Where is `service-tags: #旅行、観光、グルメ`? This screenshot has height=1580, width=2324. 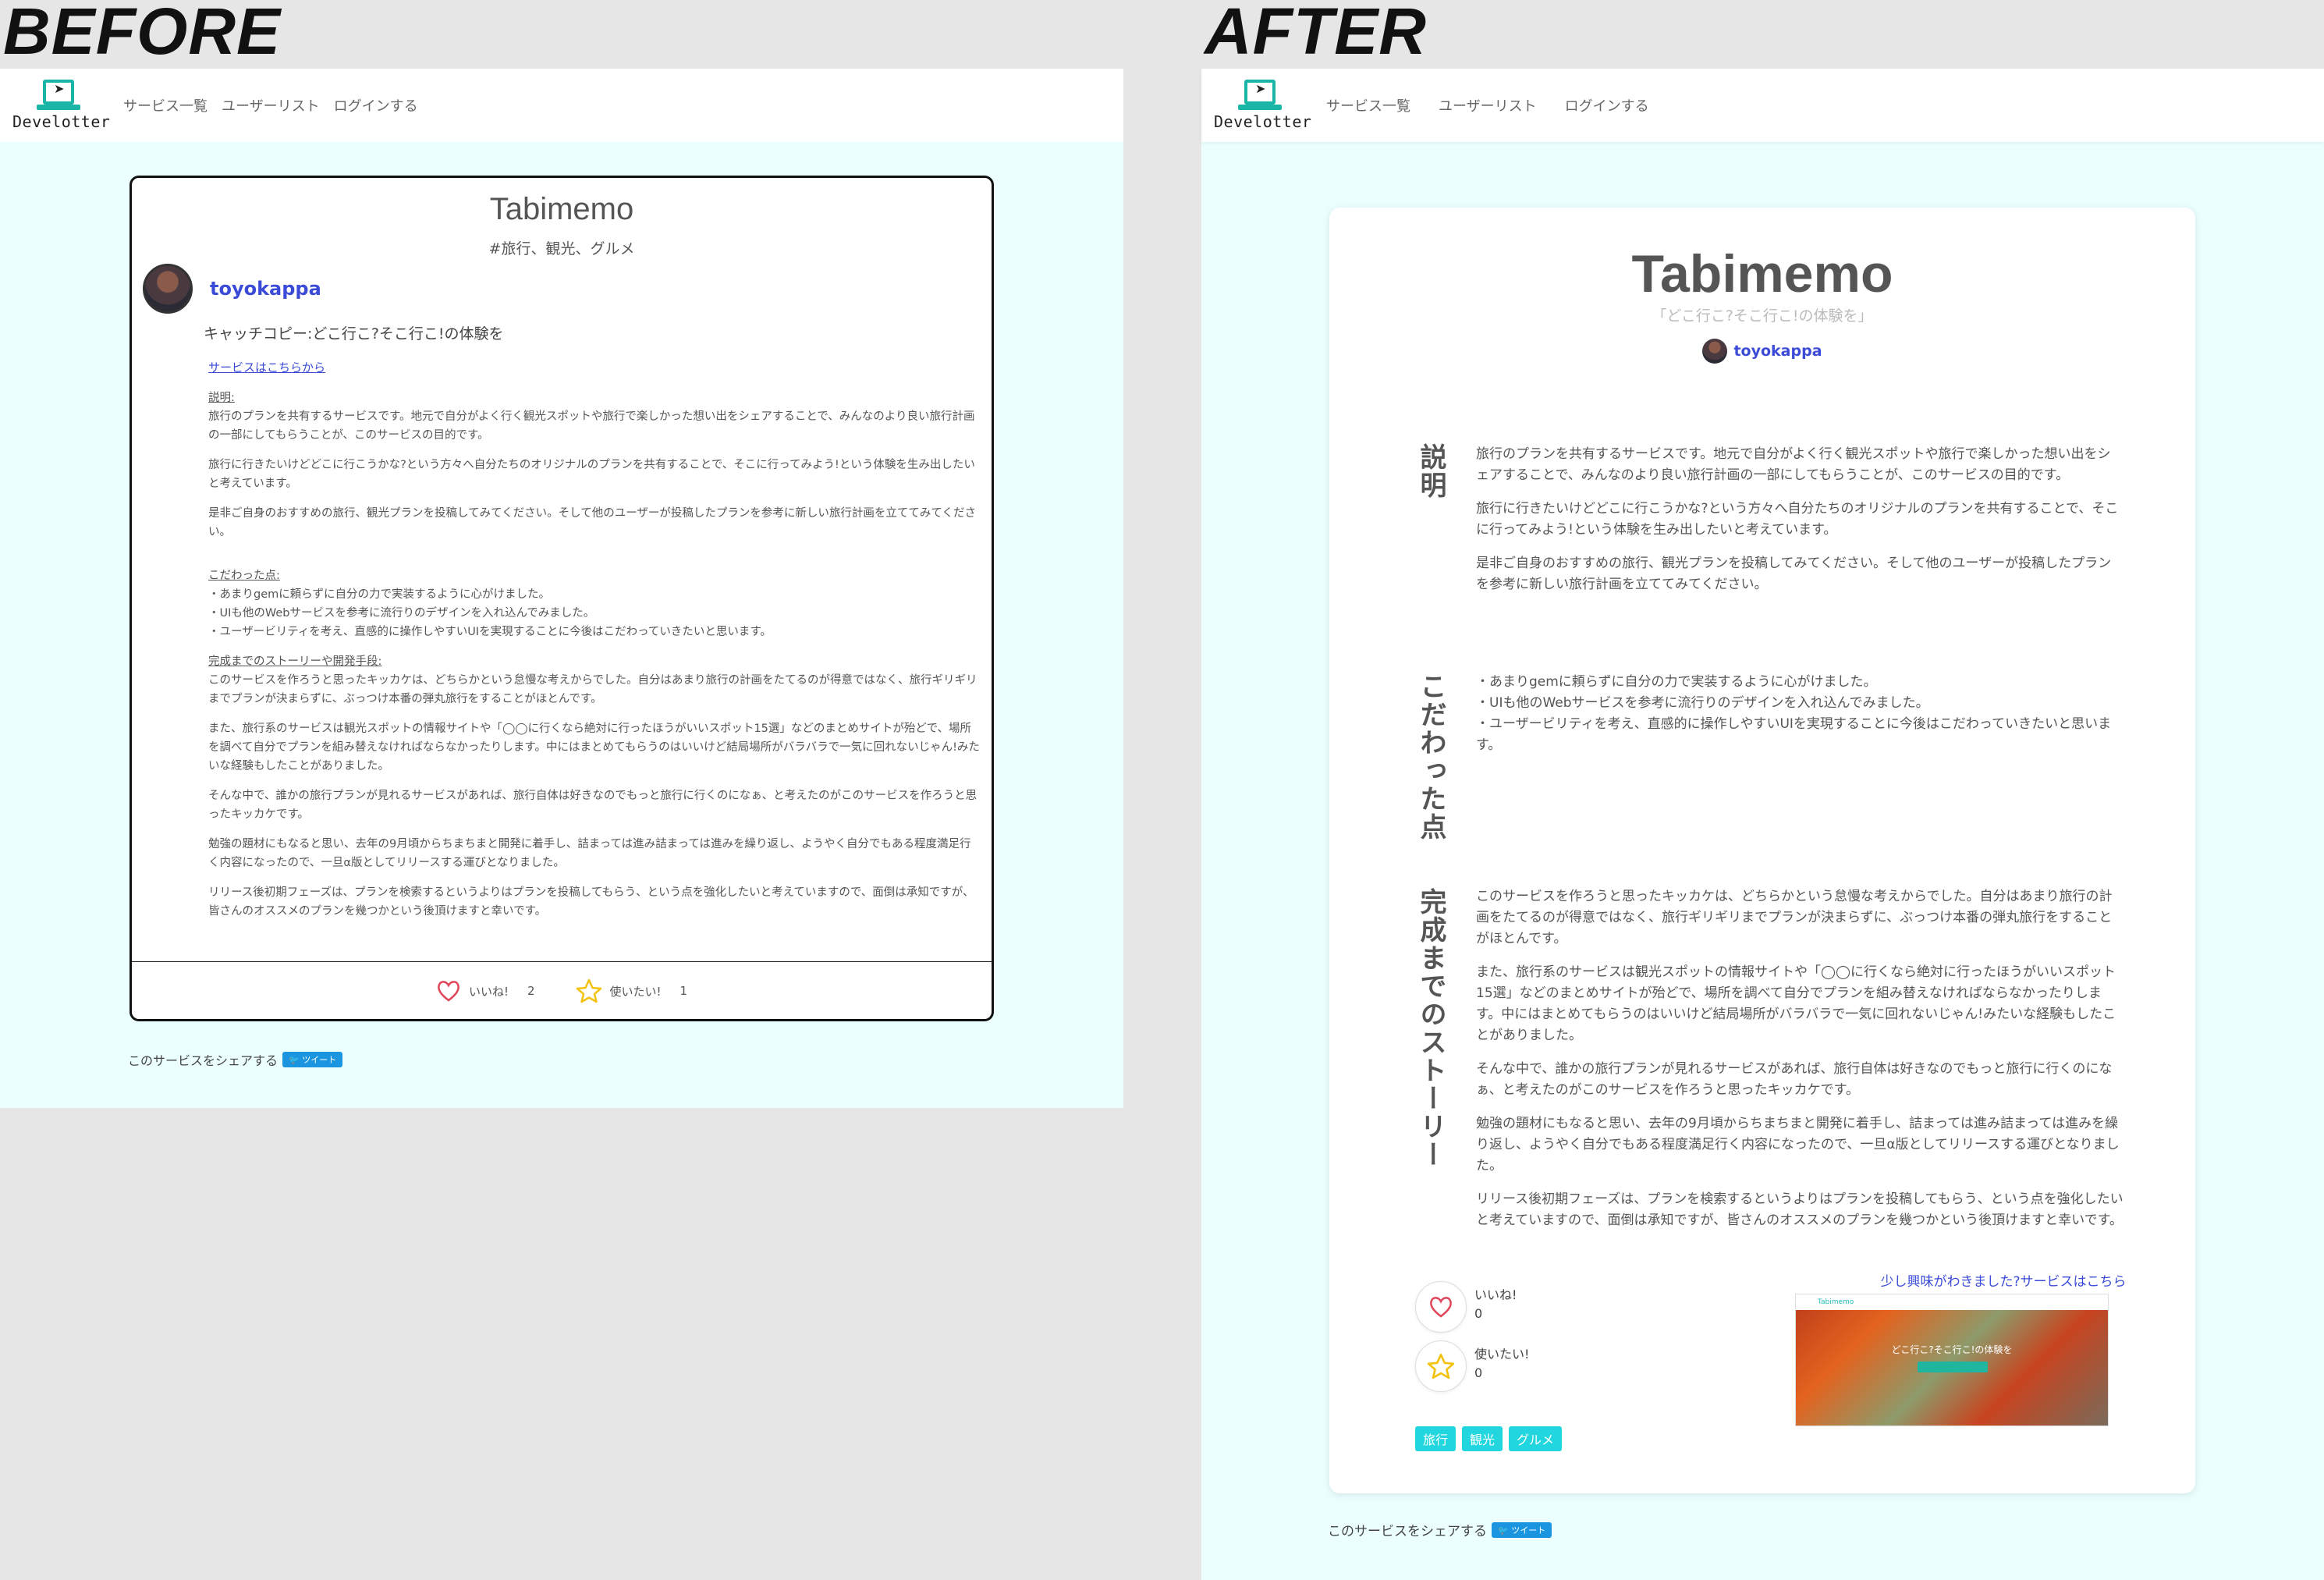
service-tags: #旅行、観光、グルメ is located at coordinates (561, 248).